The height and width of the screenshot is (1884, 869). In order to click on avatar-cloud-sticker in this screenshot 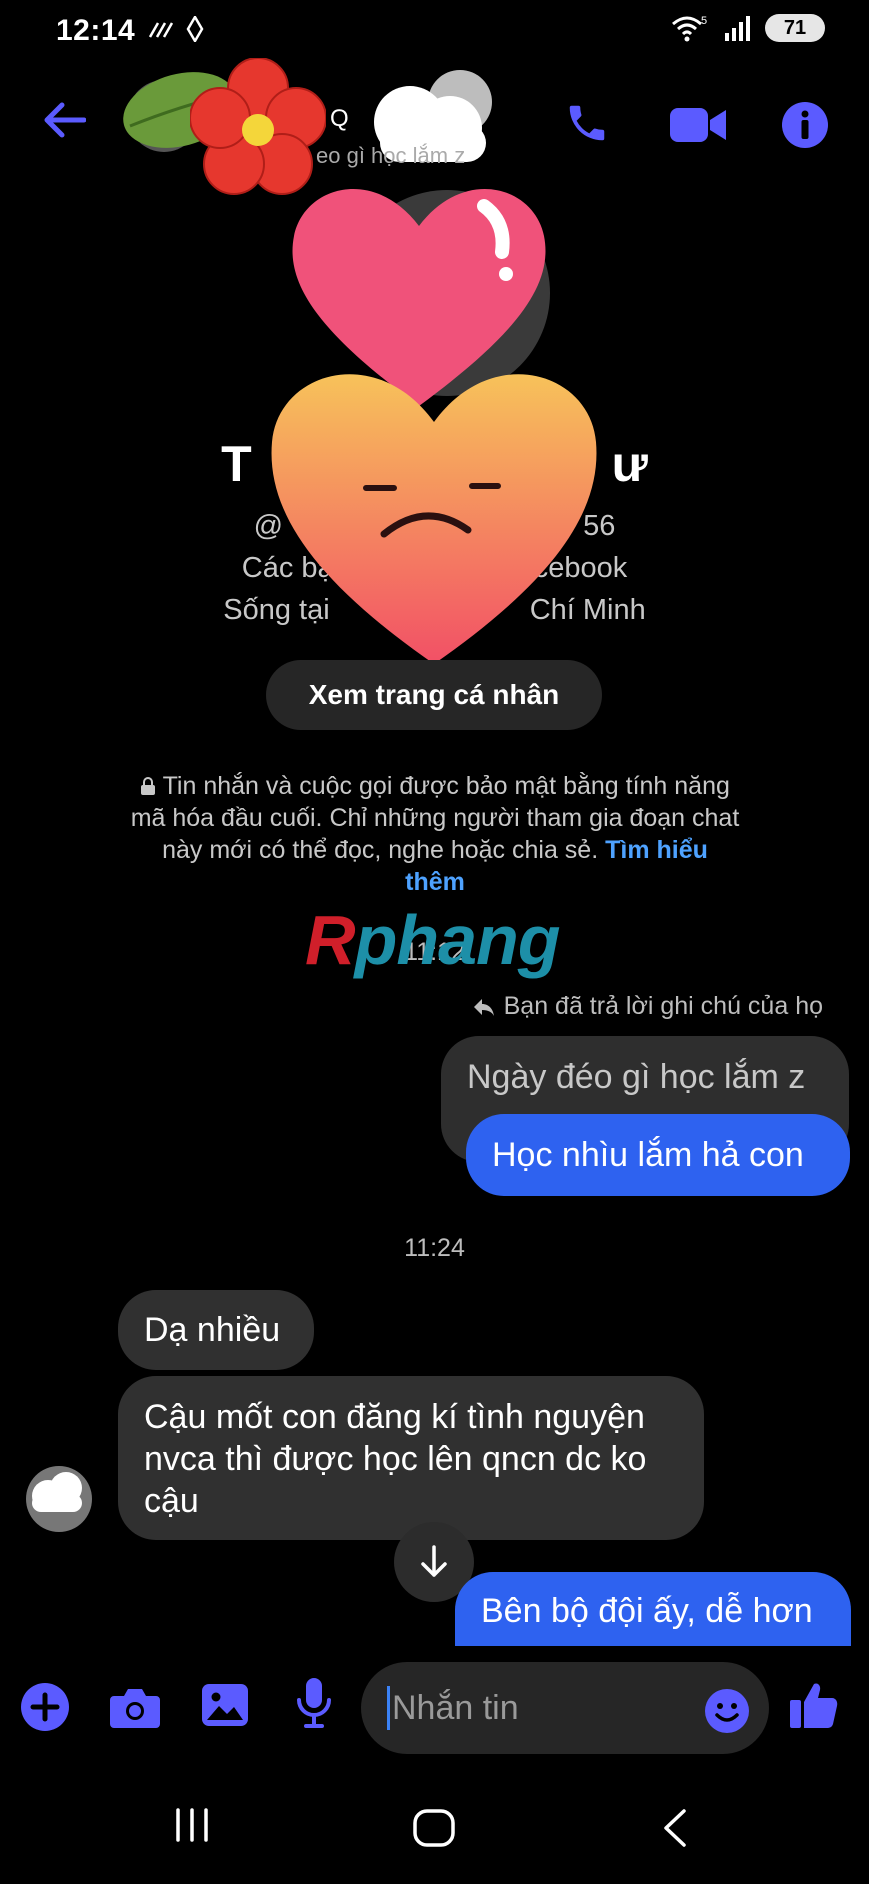, I will do `click(57, 1492)`.